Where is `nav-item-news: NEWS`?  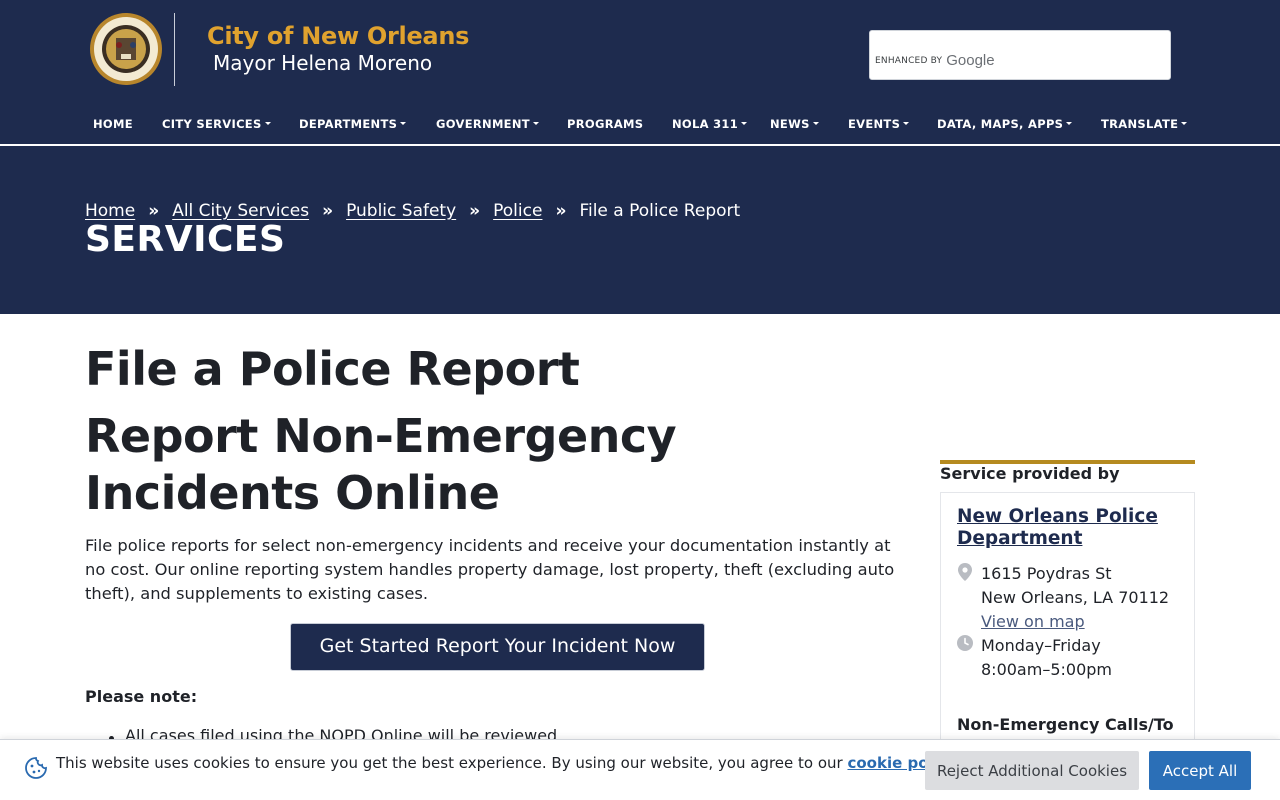 nav-item-news: NEWS is located at coordinates (794, 124).